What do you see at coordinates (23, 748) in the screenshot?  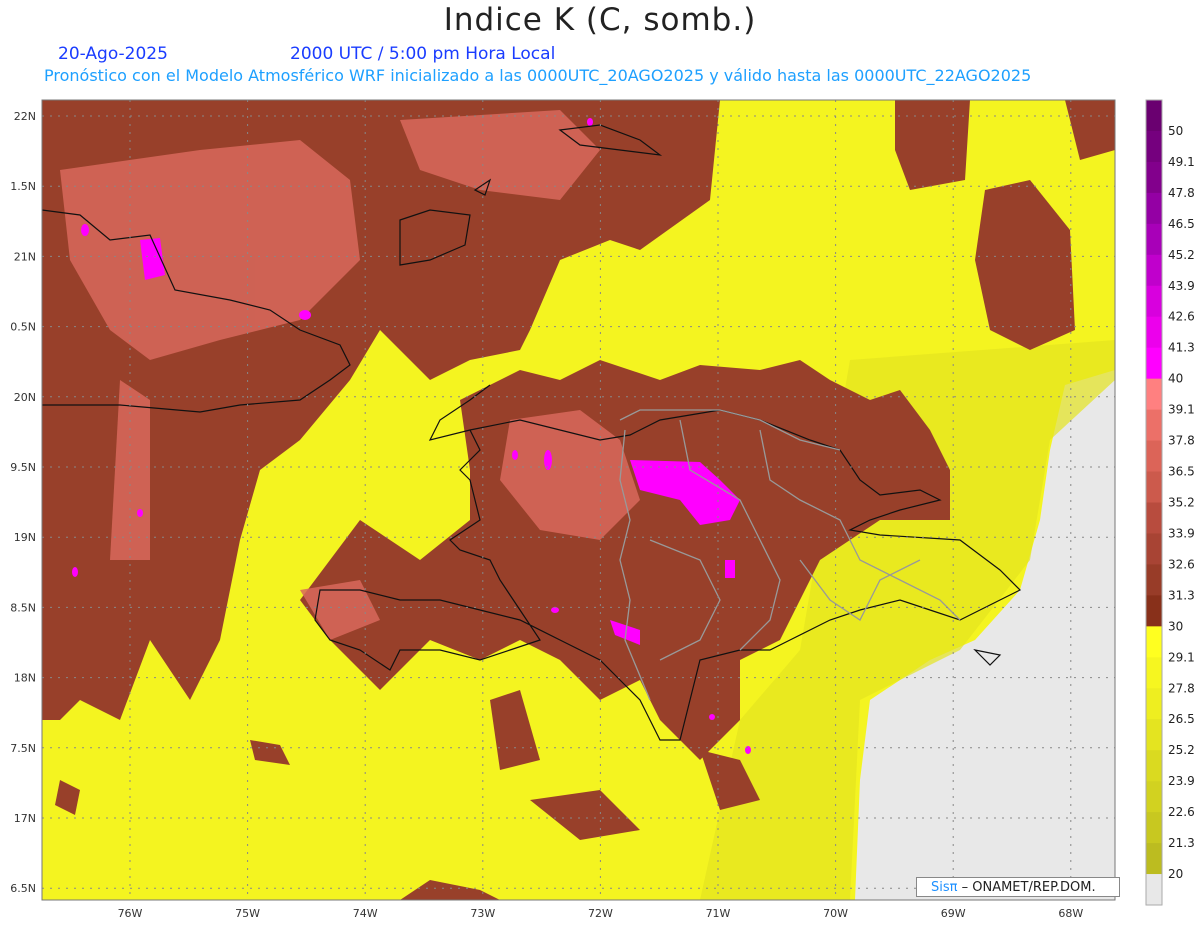 I see `latitude-label: 7.5N` at bounding box center [23, 748].